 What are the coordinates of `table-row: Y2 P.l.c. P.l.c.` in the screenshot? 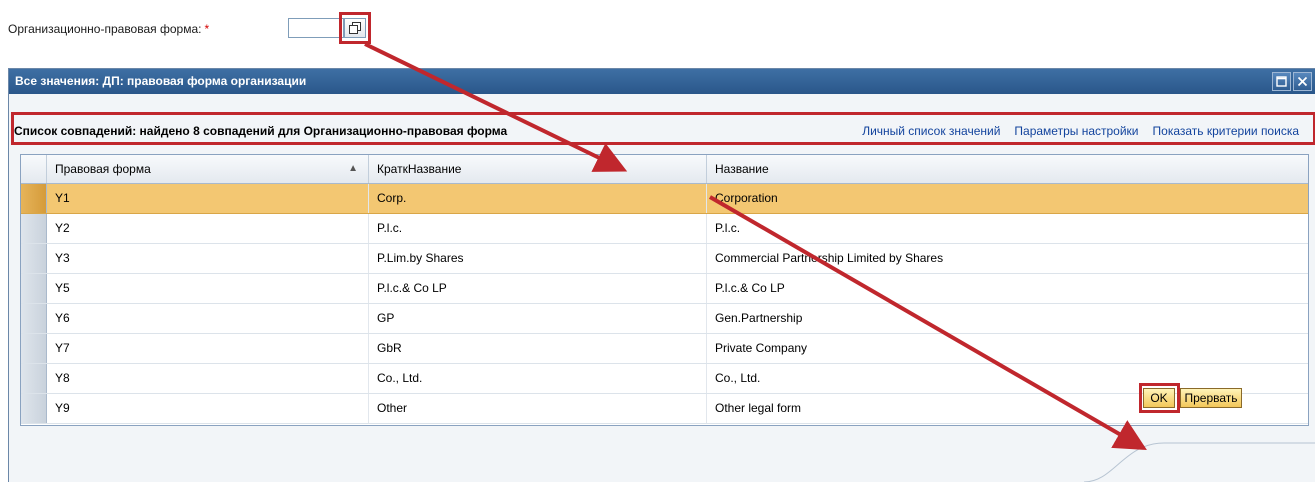 It's located at (664, 229).